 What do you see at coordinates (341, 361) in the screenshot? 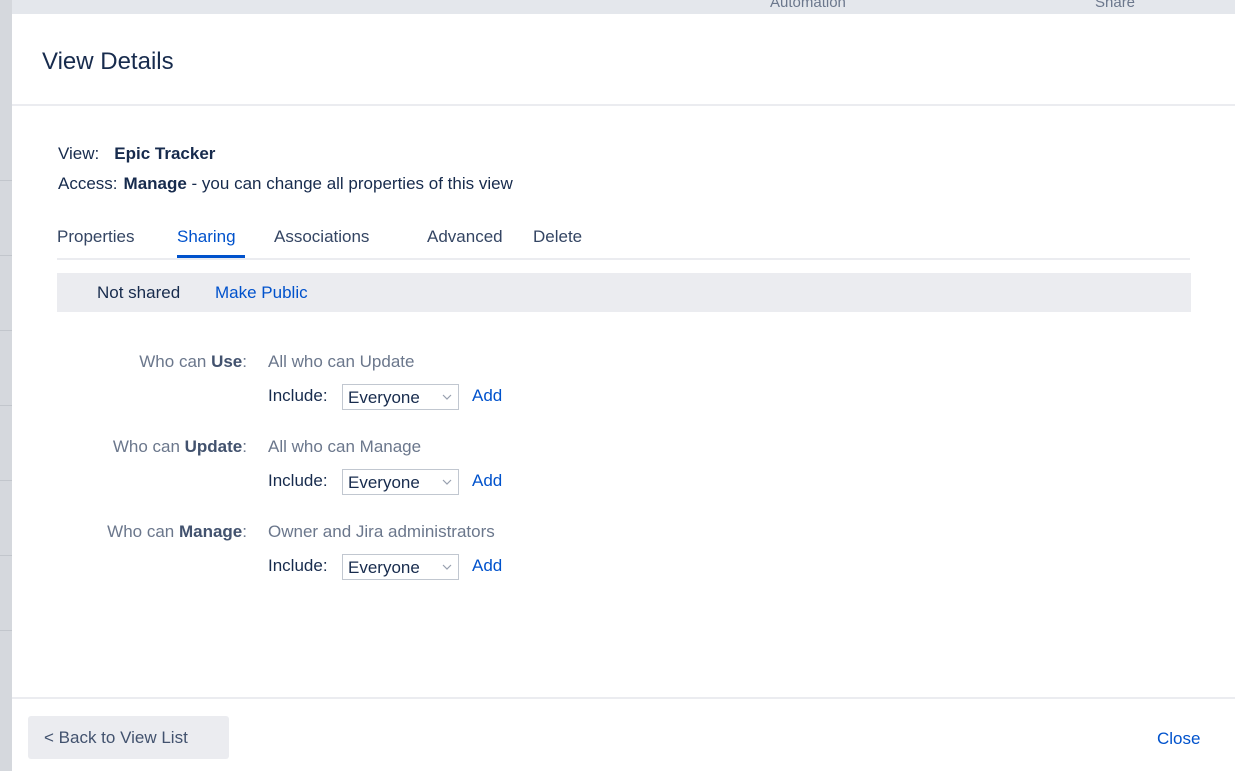
I see `permission-use-value: All who can Update` at bounding box center [341, 361].